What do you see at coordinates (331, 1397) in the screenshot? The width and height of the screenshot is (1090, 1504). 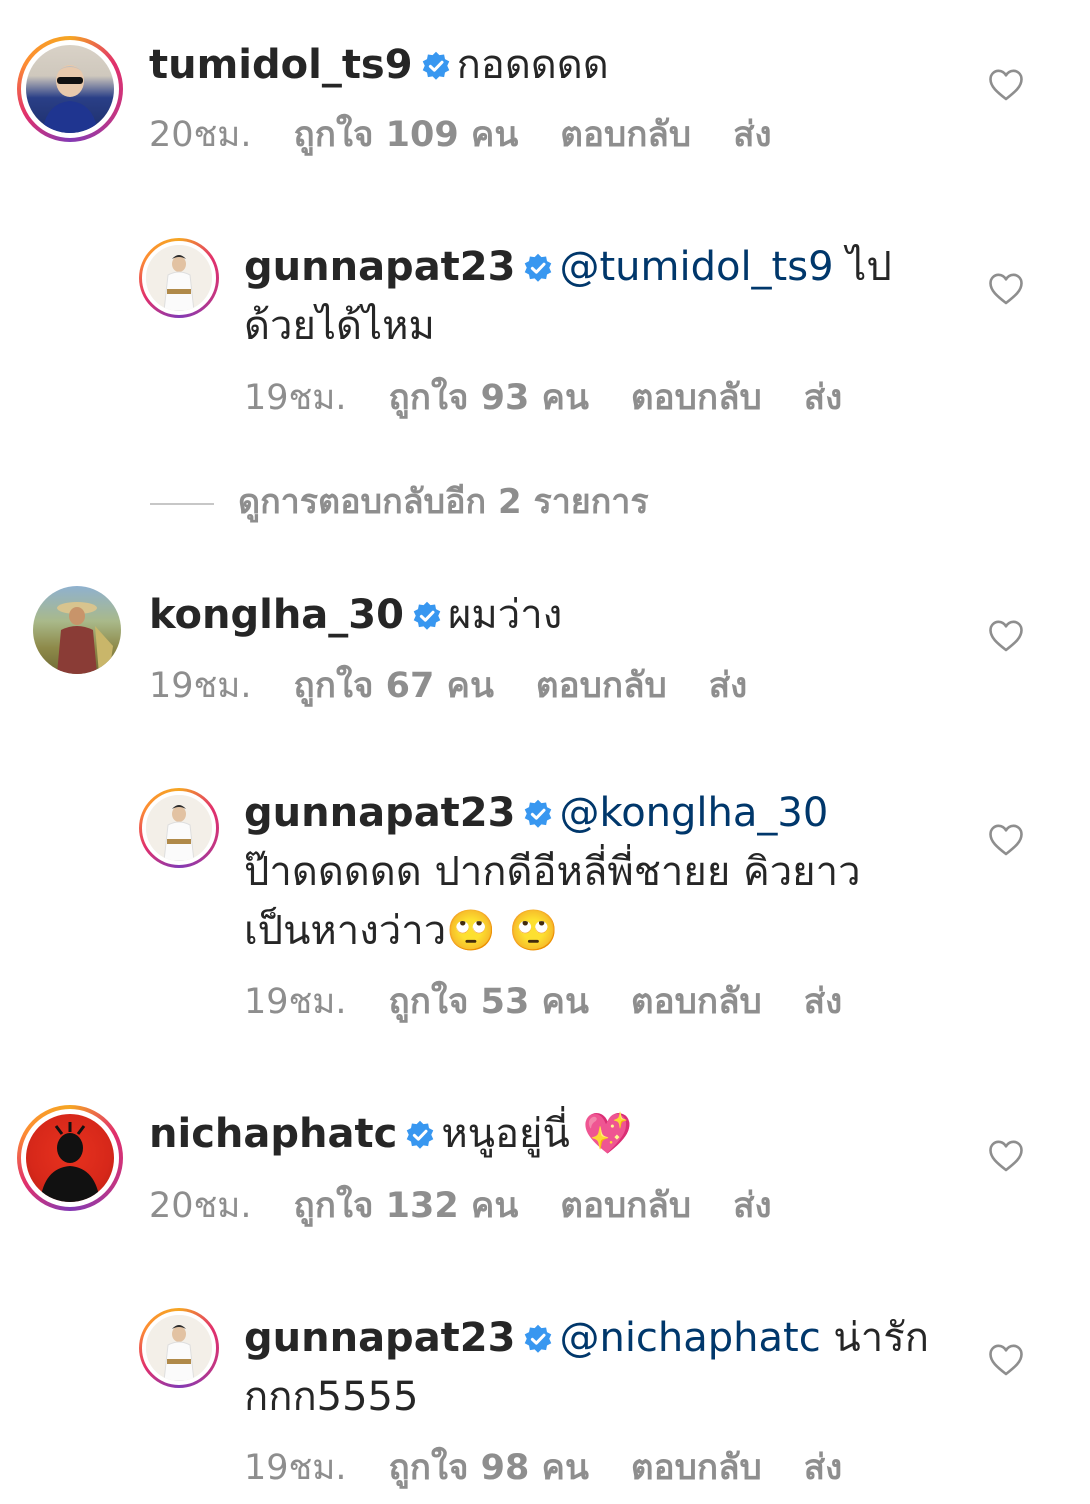 I see `comment-text: กกก5555` at bounding box center [331, 1397].